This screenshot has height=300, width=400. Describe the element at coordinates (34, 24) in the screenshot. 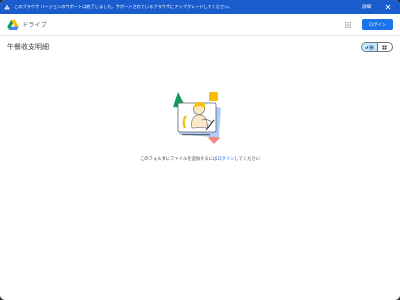

I see `app-name: ドライブ` at that location.